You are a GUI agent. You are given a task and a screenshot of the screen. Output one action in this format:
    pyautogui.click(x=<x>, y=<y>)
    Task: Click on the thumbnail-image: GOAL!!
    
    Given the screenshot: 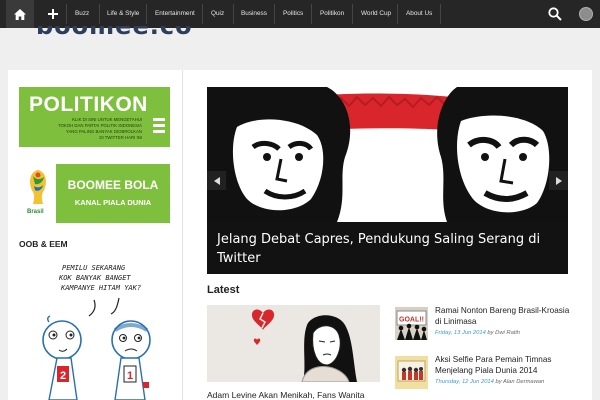 What is the action you would take?
    pyautogui.click(x=411, y=323)
    